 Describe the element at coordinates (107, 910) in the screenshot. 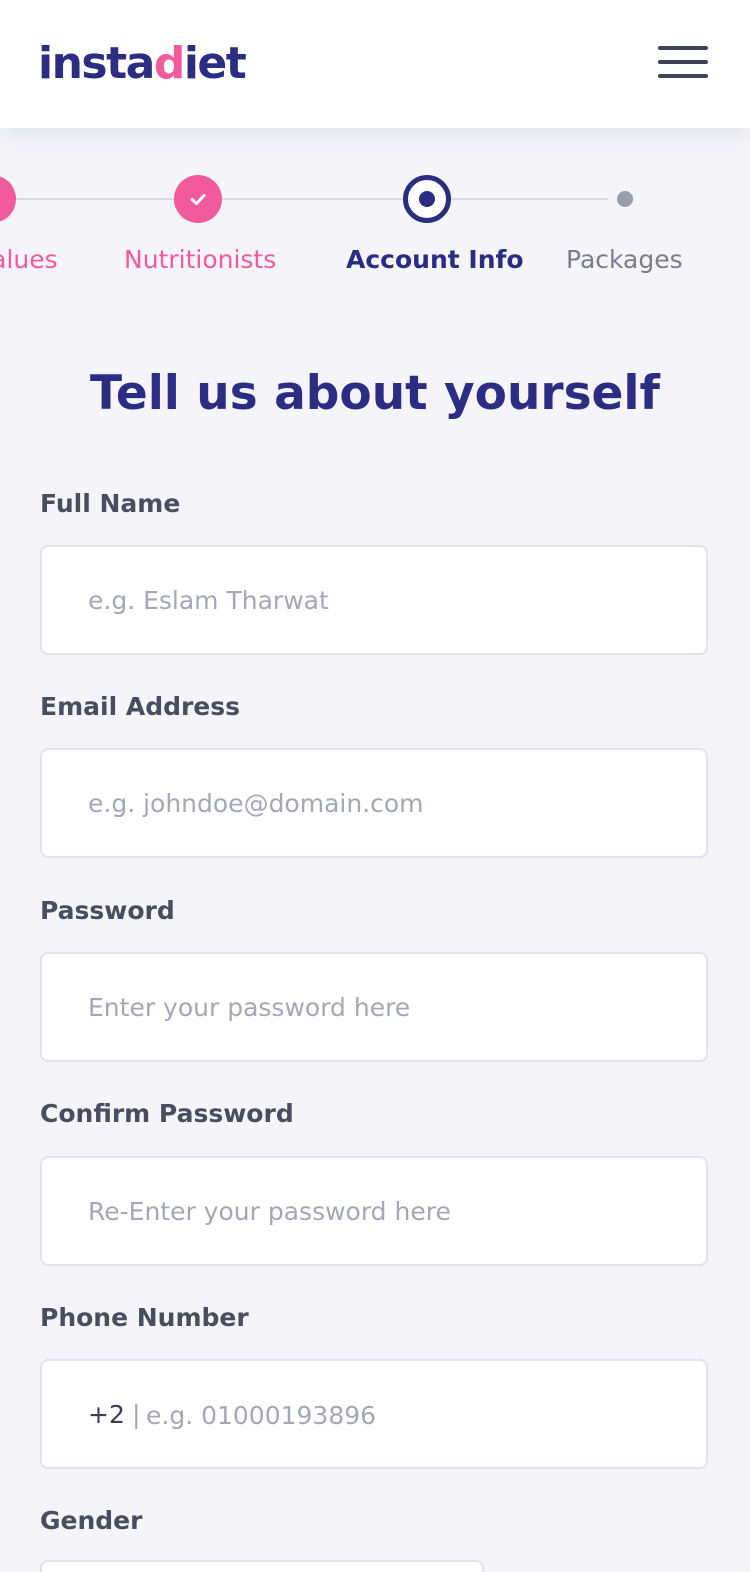

I see `password-label: Password` at that location.